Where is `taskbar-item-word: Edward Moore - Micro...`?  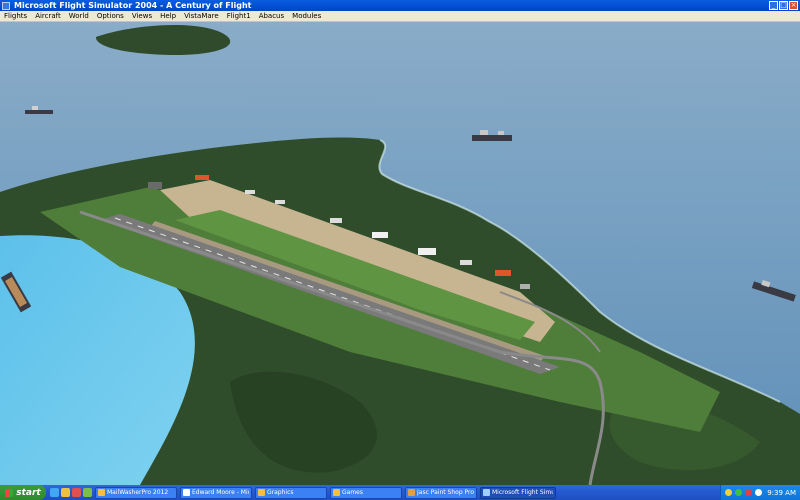 taskbar-item-word: Edward Moore - Micro... is located at coordinates (216, 492).